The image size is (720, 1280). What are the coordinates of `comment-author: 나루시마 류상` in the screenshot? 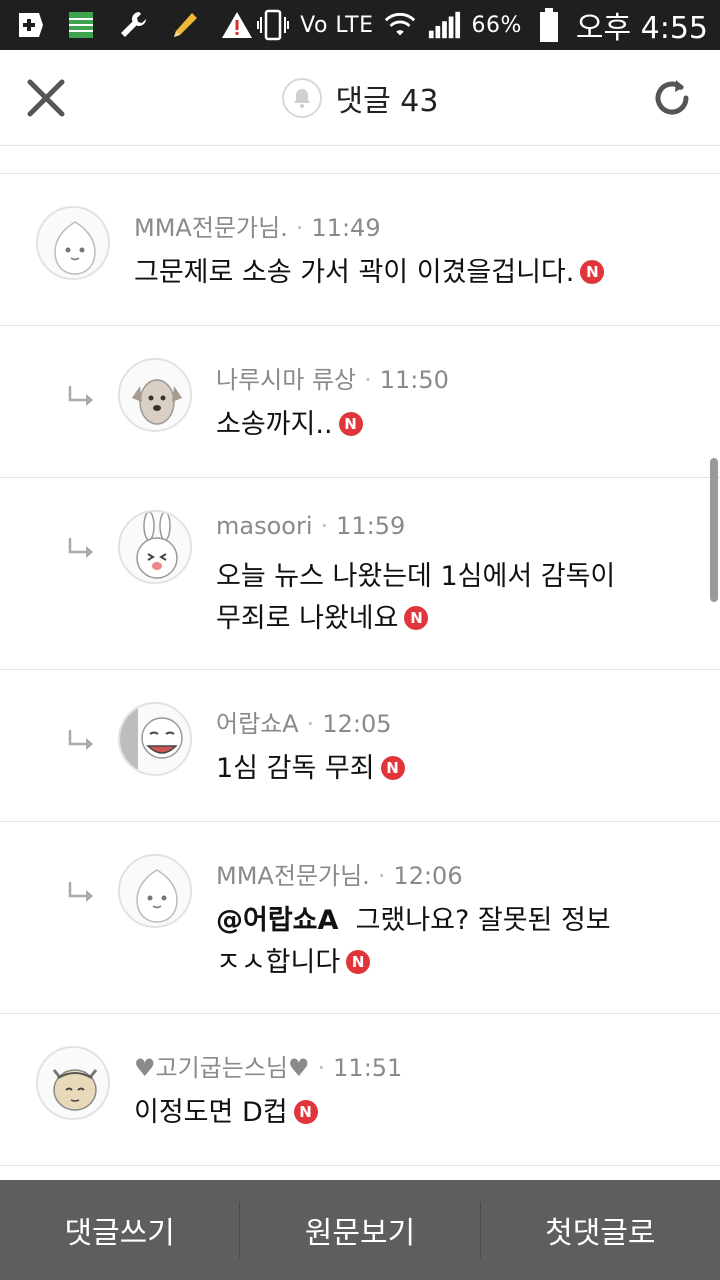 It's located at (286, 380).